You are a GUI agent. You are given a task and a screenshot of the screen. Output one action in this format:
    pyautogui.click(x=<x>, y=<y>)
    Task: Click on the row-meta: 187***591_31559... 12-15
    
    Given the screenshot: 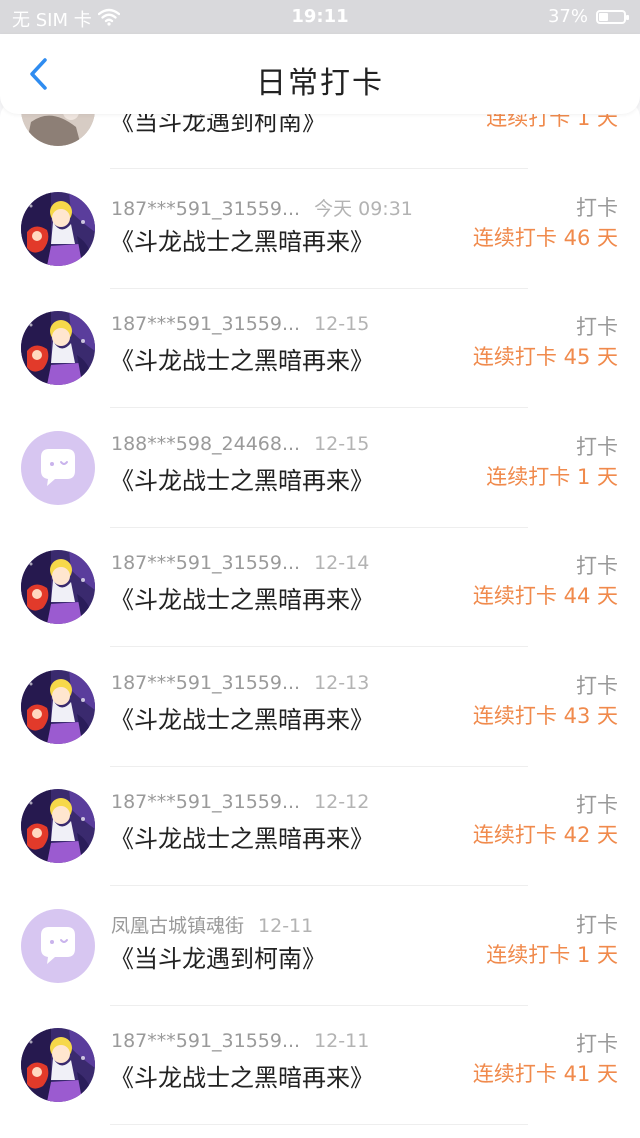 What is the action you would take?
    pyautogui.click(x=240, y=324)
    